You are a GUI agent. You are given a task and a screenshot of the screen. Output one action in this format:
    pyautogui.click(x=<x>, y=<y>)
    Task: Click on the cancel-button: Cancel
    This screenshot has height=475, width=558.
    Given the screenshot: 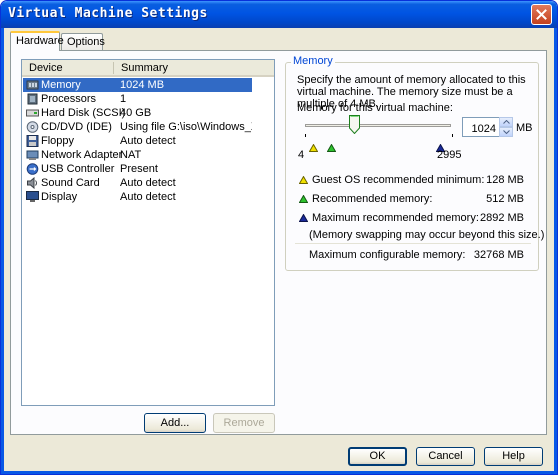 What is the action you would take?
    pyautogui.click(x=445, y=456)
    